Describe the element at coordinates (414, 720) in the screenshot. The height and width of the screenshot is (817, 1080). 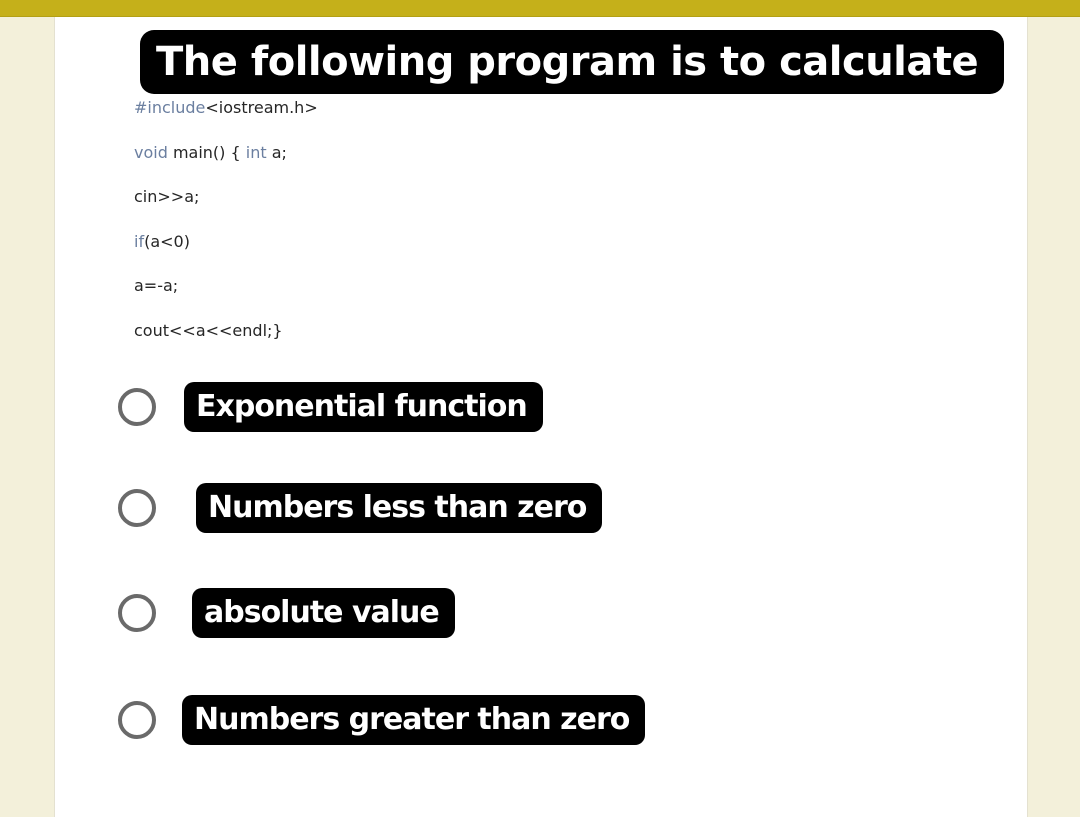
I see `option-label: Numbers greater than zero` at that location.